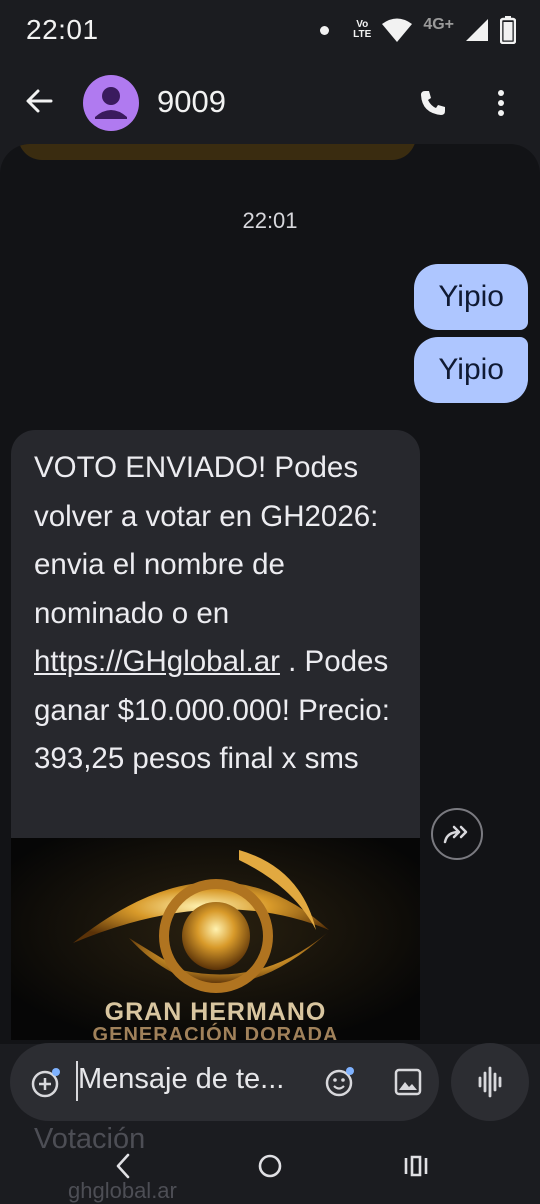 The image size is (540, 1204). I want to click on nav-home-icon, so click(270, 1166).